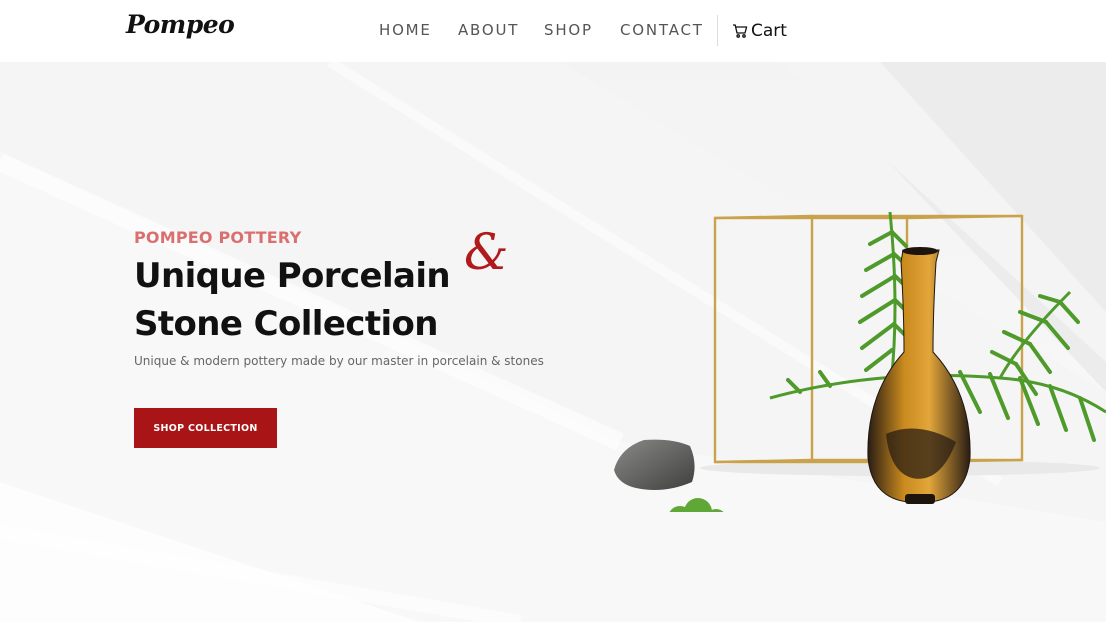 Image resolution: width=1106 pixels, height=622 pixels. I want to click on nav-divider, so click(717, 30).